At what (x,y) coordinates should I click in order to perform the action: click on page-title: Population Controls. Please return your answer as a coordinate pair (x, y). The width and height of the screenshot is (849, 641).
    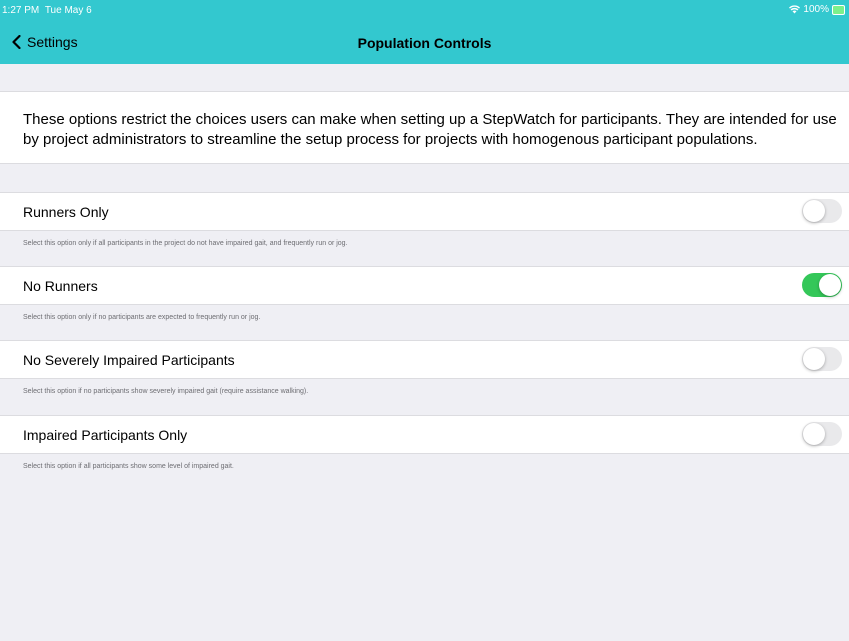
    Looking at the image, I should click on (424, 43).